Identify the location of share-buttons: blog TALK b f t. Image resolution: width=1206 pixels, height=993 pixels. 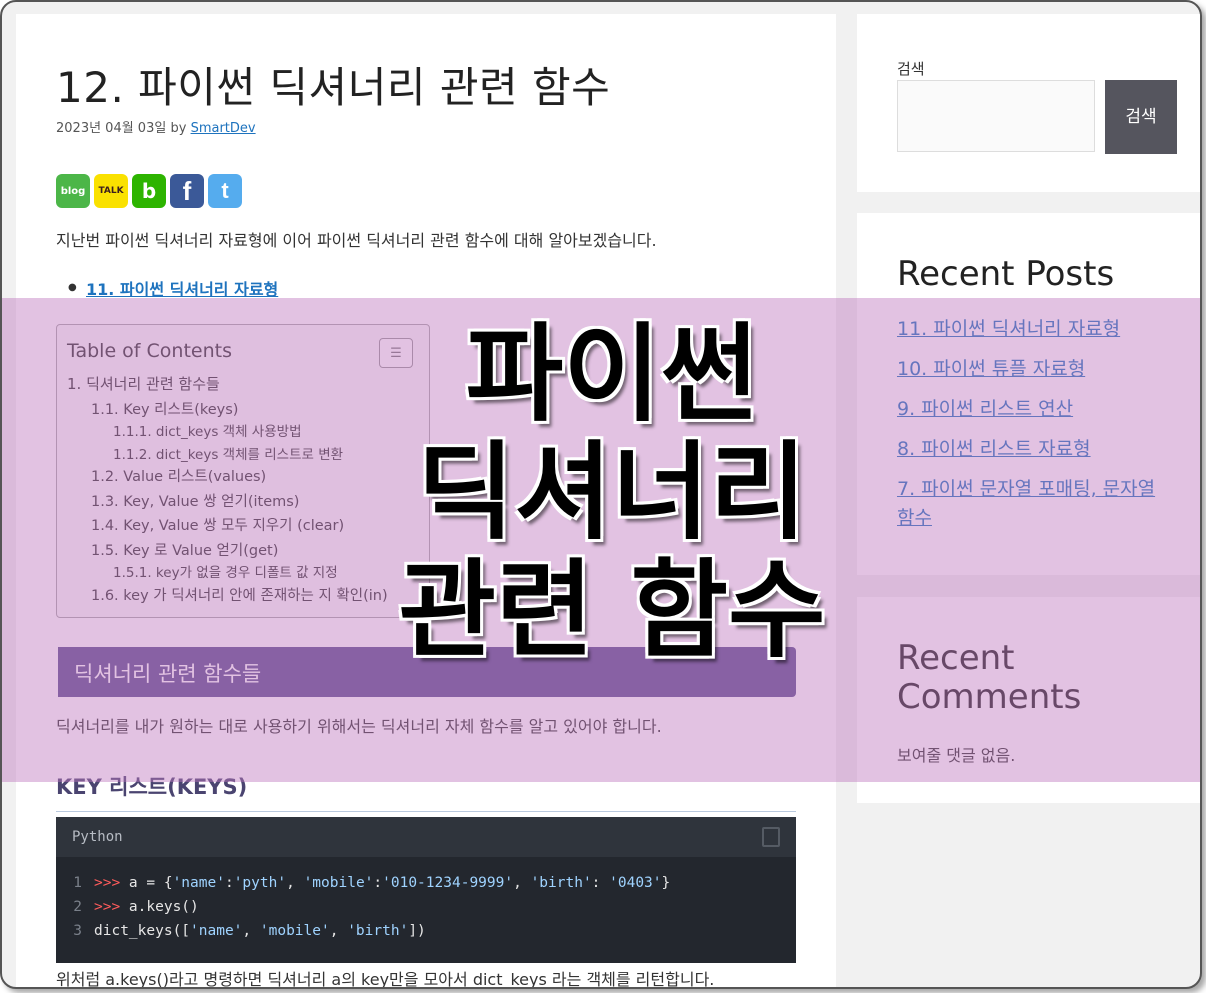
(149, 191).